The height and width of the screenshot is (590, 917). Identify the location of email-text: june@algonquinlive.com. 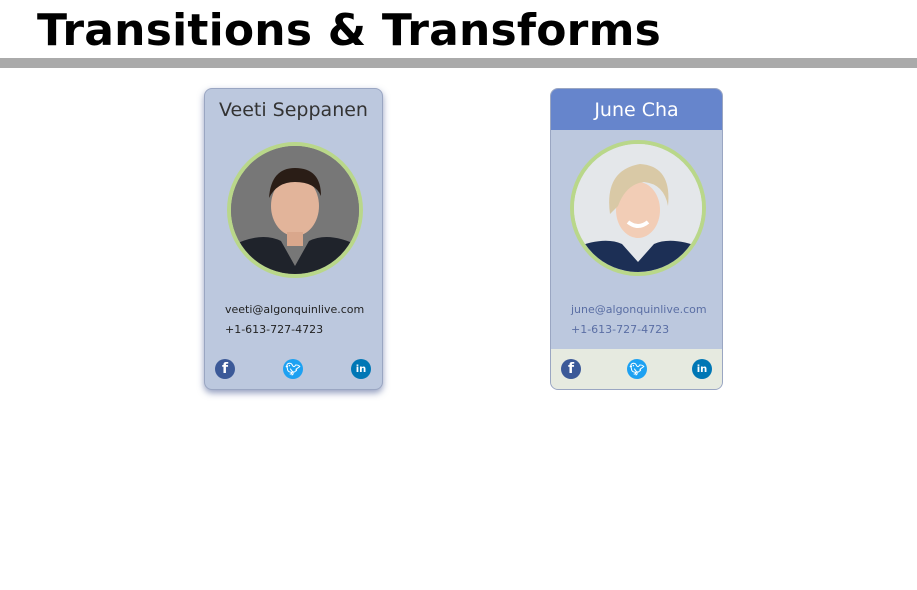
(639, 310).